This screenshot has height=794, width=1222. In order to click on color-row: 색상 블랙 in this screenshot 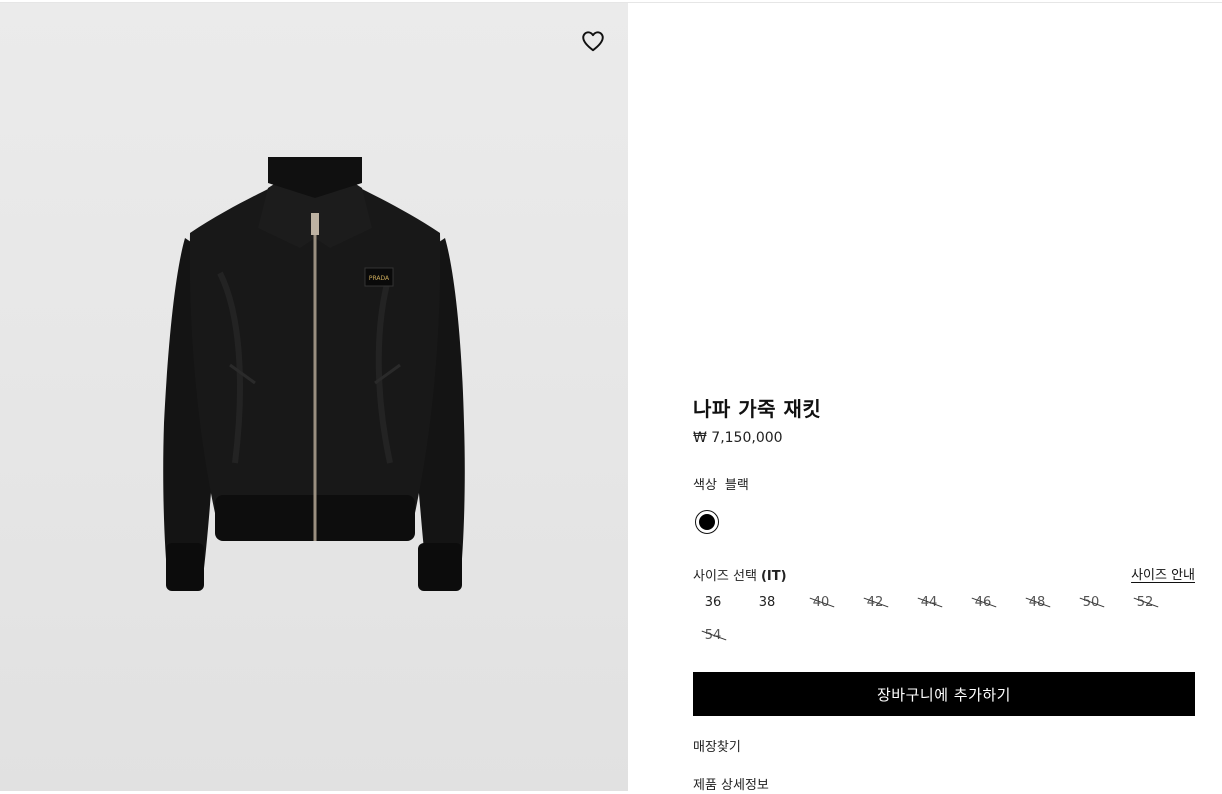, I will do `click(721, 483)`.